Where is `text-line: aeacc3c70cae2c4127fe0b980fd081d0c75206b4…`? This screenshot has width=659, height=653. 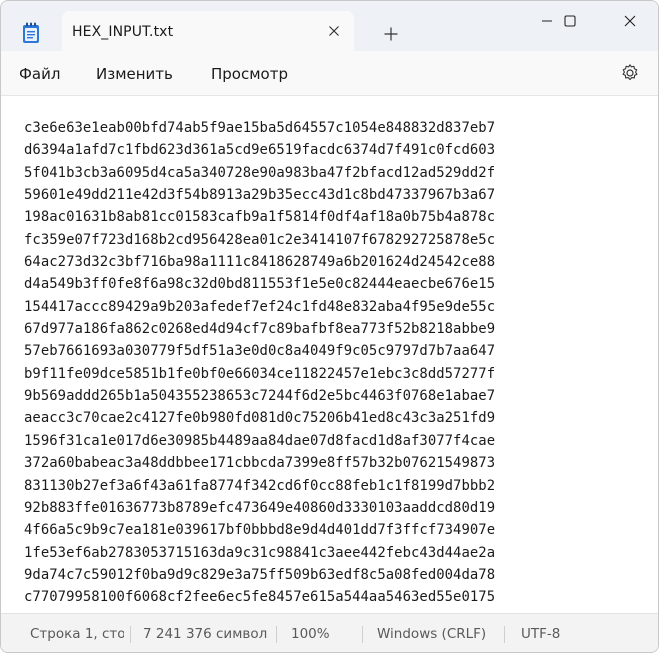 text-line: aeacc3c70cae2c4127fe0b980fd081d0c75206b4… is located at coordinates (334, 418).